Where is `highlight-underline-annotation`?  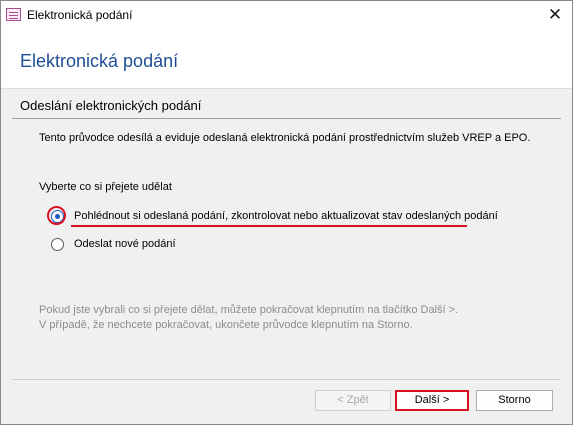 highlight-underline-annotation is located at coordinates (269, 226).